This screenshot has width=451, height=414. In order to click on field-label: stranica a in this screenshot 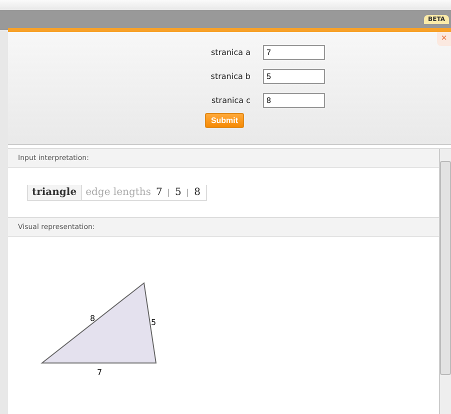, I will do `click(230, 52)`.